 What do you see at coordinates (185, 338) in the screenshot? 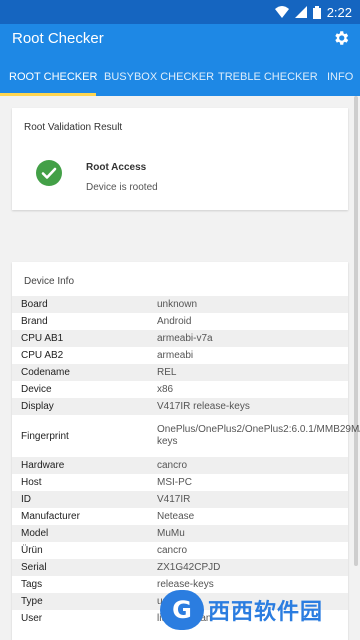
I see `row-value: armeabi-v7a` at bounding box center [185, 338].